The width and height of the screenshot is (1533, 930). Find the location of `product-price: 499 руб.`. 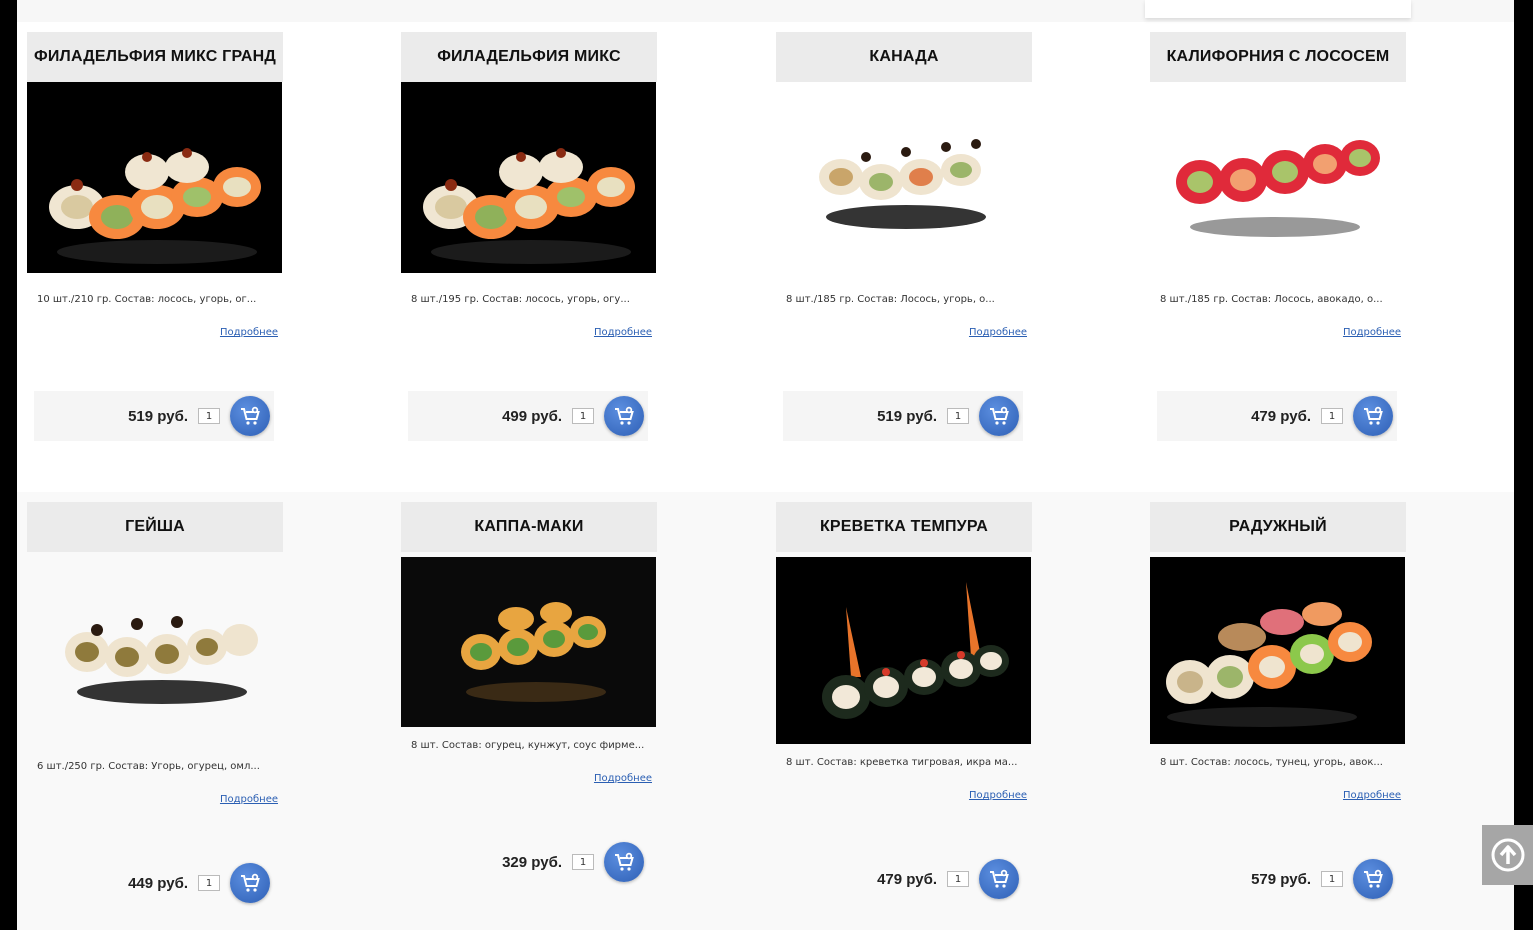

product-price: 499 руб. is located at coordinates (532, 416).